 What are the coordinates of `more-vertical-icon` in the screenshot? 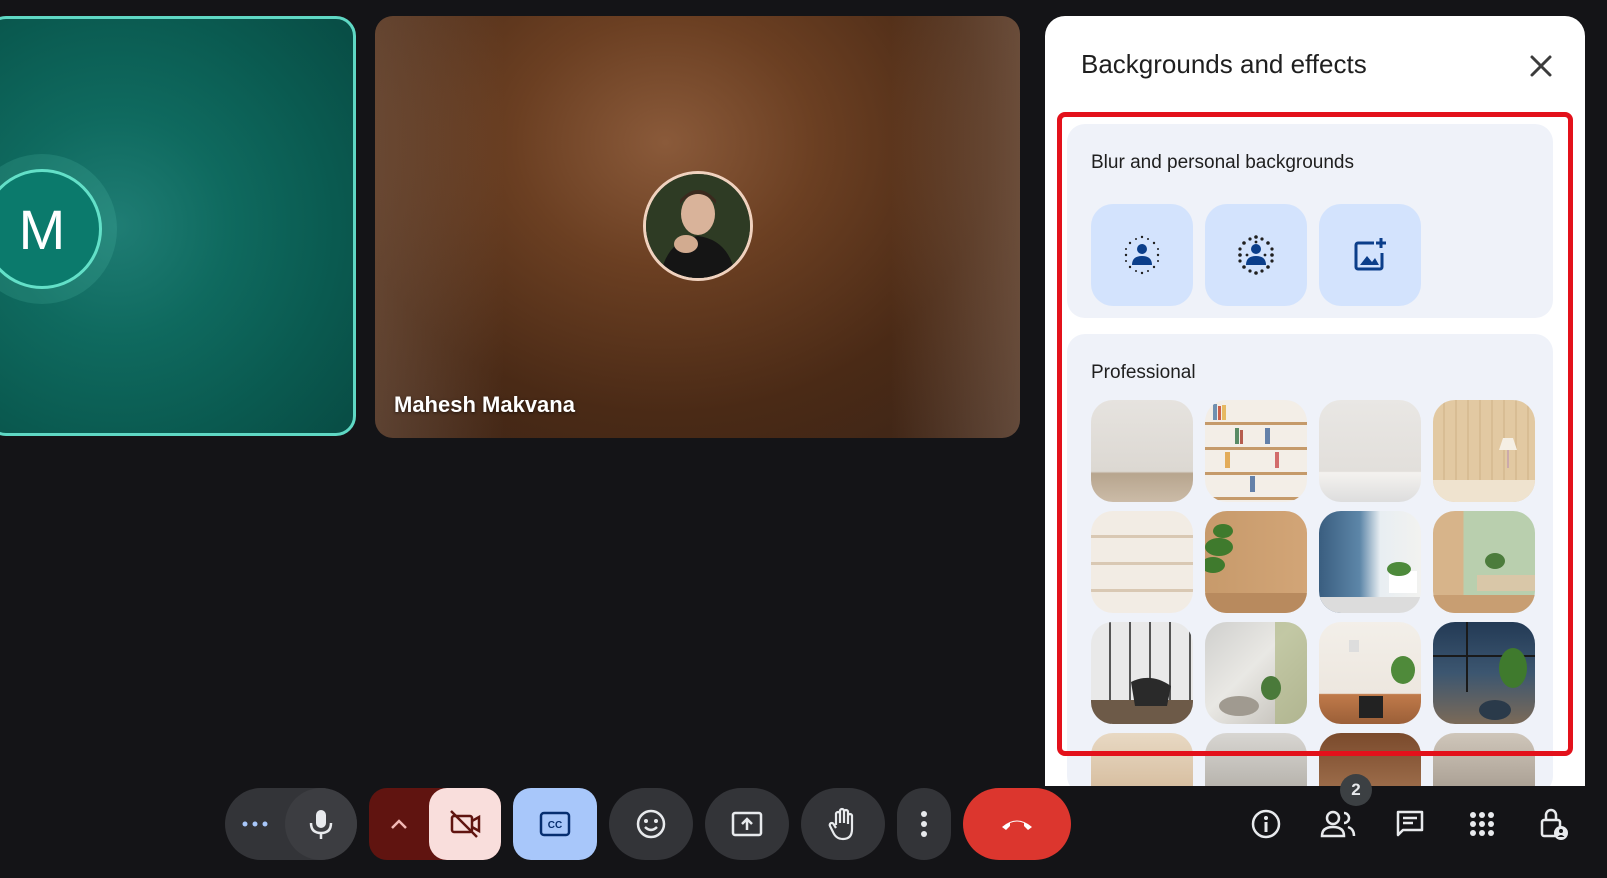 It's located at (924, 824).